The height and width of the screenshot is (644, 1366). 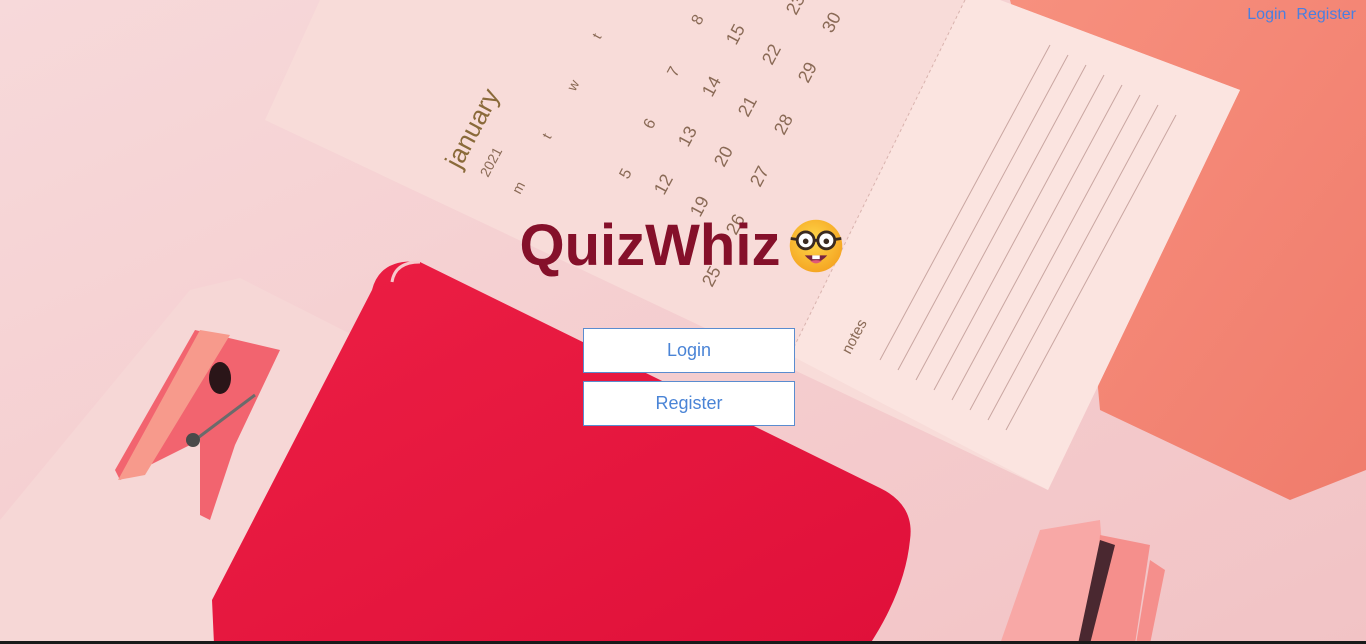 What do you see at coordinates (689, 403) in the screenshot?
I see `register-button: Register` at bounding box center [689, 403].